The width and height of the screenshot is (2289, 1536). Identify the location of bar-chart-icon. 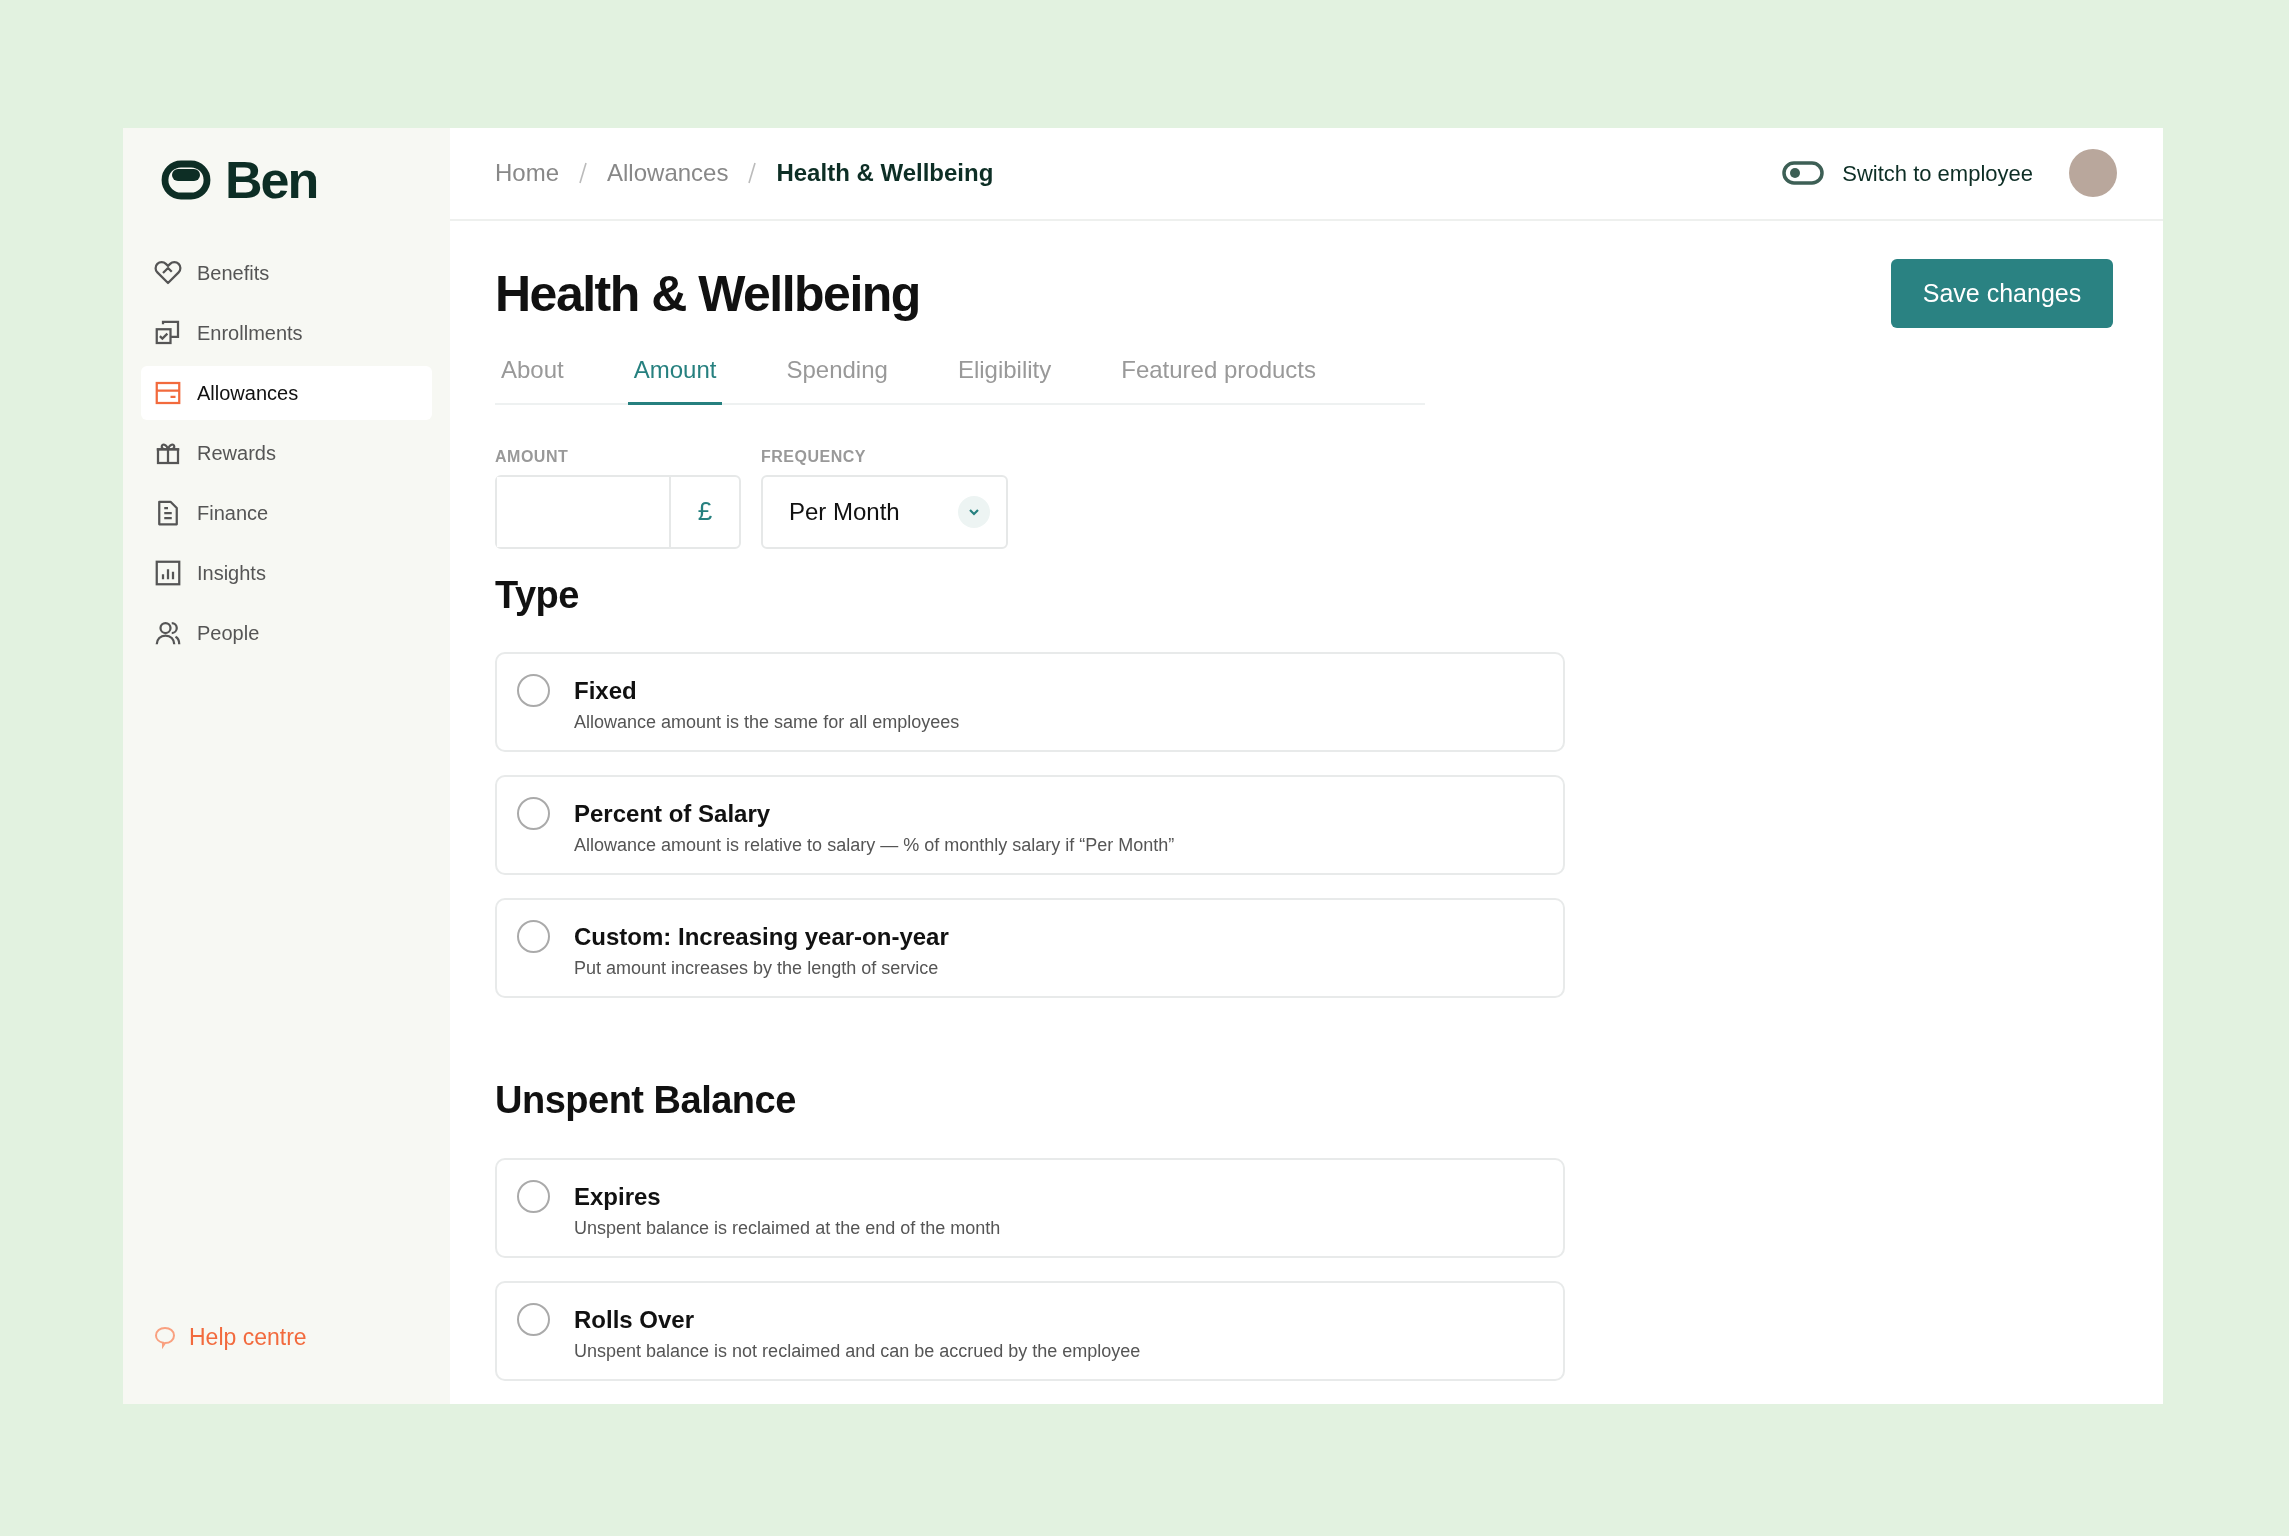
(168, 573).